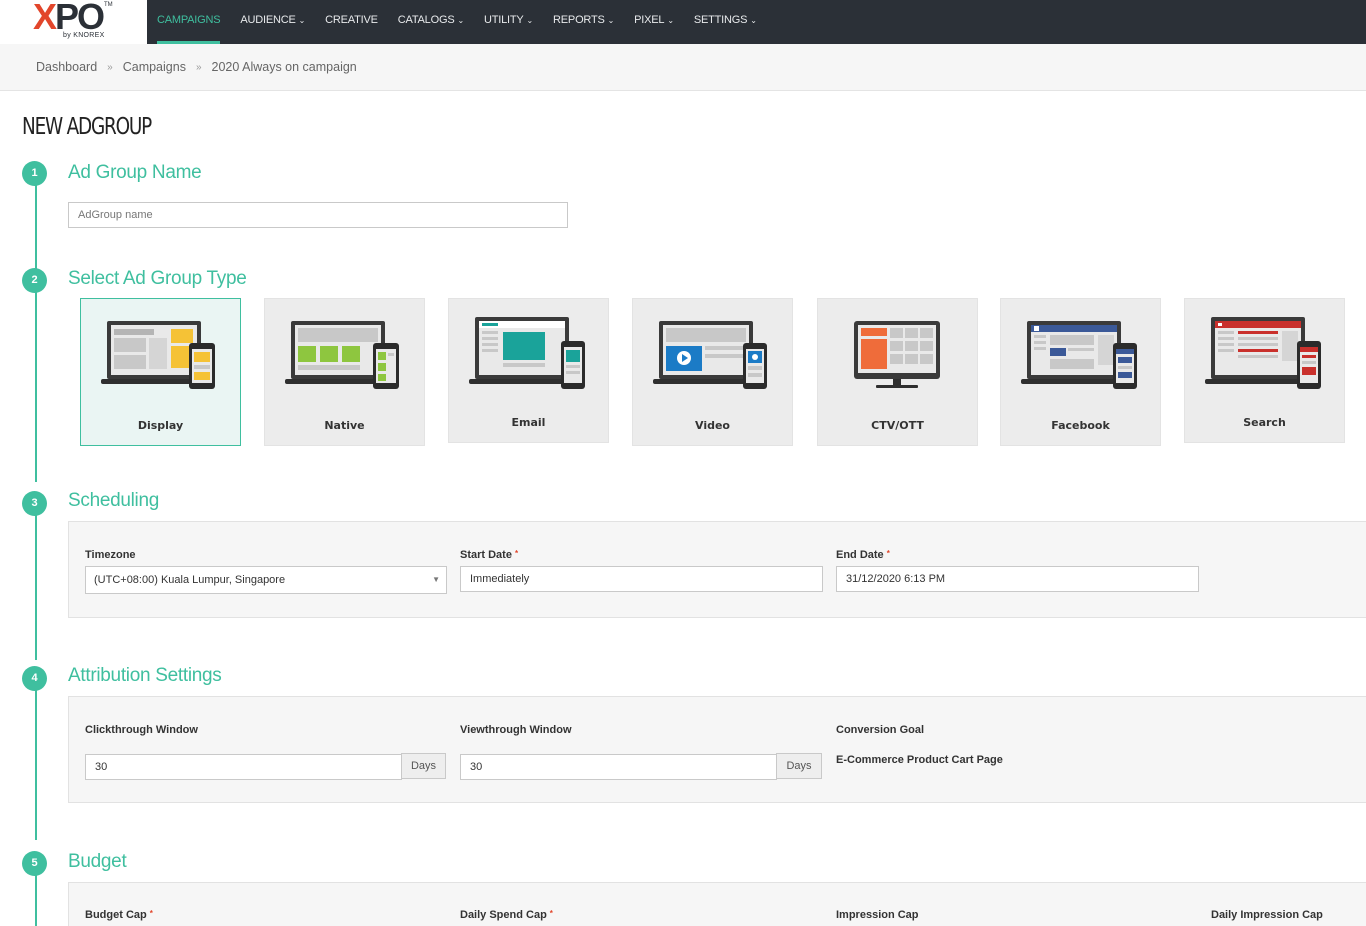  What do you see at coordinates (1267, 915) in the screenshot?
I see `daily-impression-cap-label: Daily Impression Cap` at bounding box center [1267, 915].